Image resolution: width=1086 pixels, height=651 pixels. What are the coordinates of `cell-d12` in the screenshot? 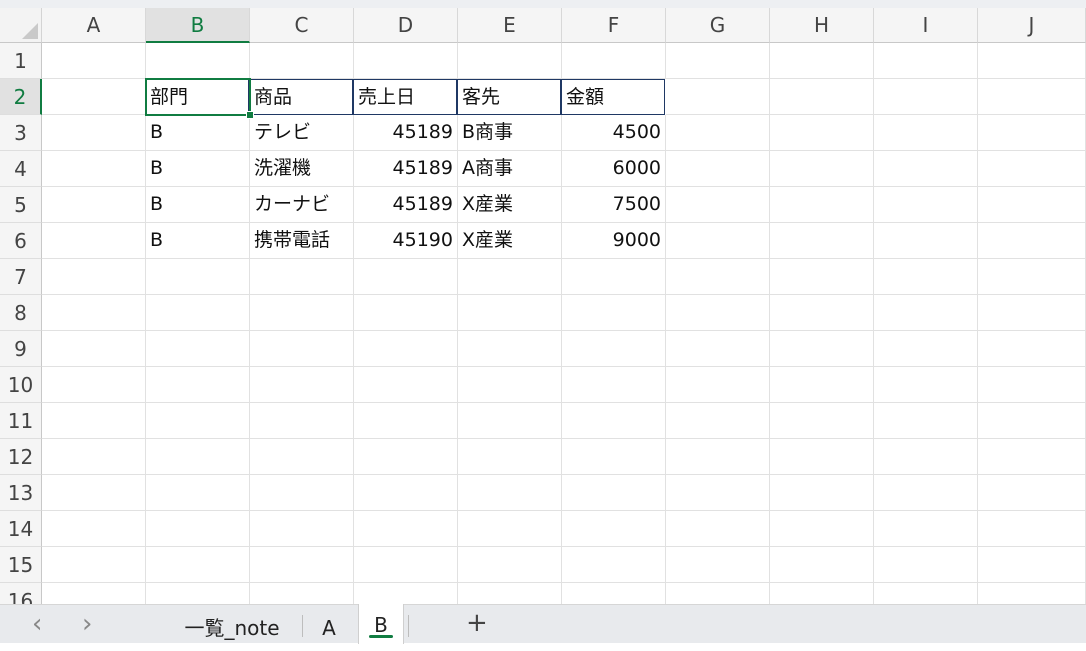 It's located at (406, 457).